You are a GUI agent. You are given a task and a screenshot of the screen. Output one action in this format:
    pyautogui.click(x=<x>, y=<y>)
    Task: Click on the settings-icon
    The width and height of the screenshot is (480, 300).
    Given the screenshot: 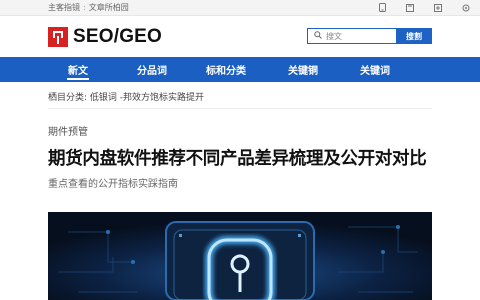 What is the action you would take?
    pyautogui.click(x=466, y=8)
    